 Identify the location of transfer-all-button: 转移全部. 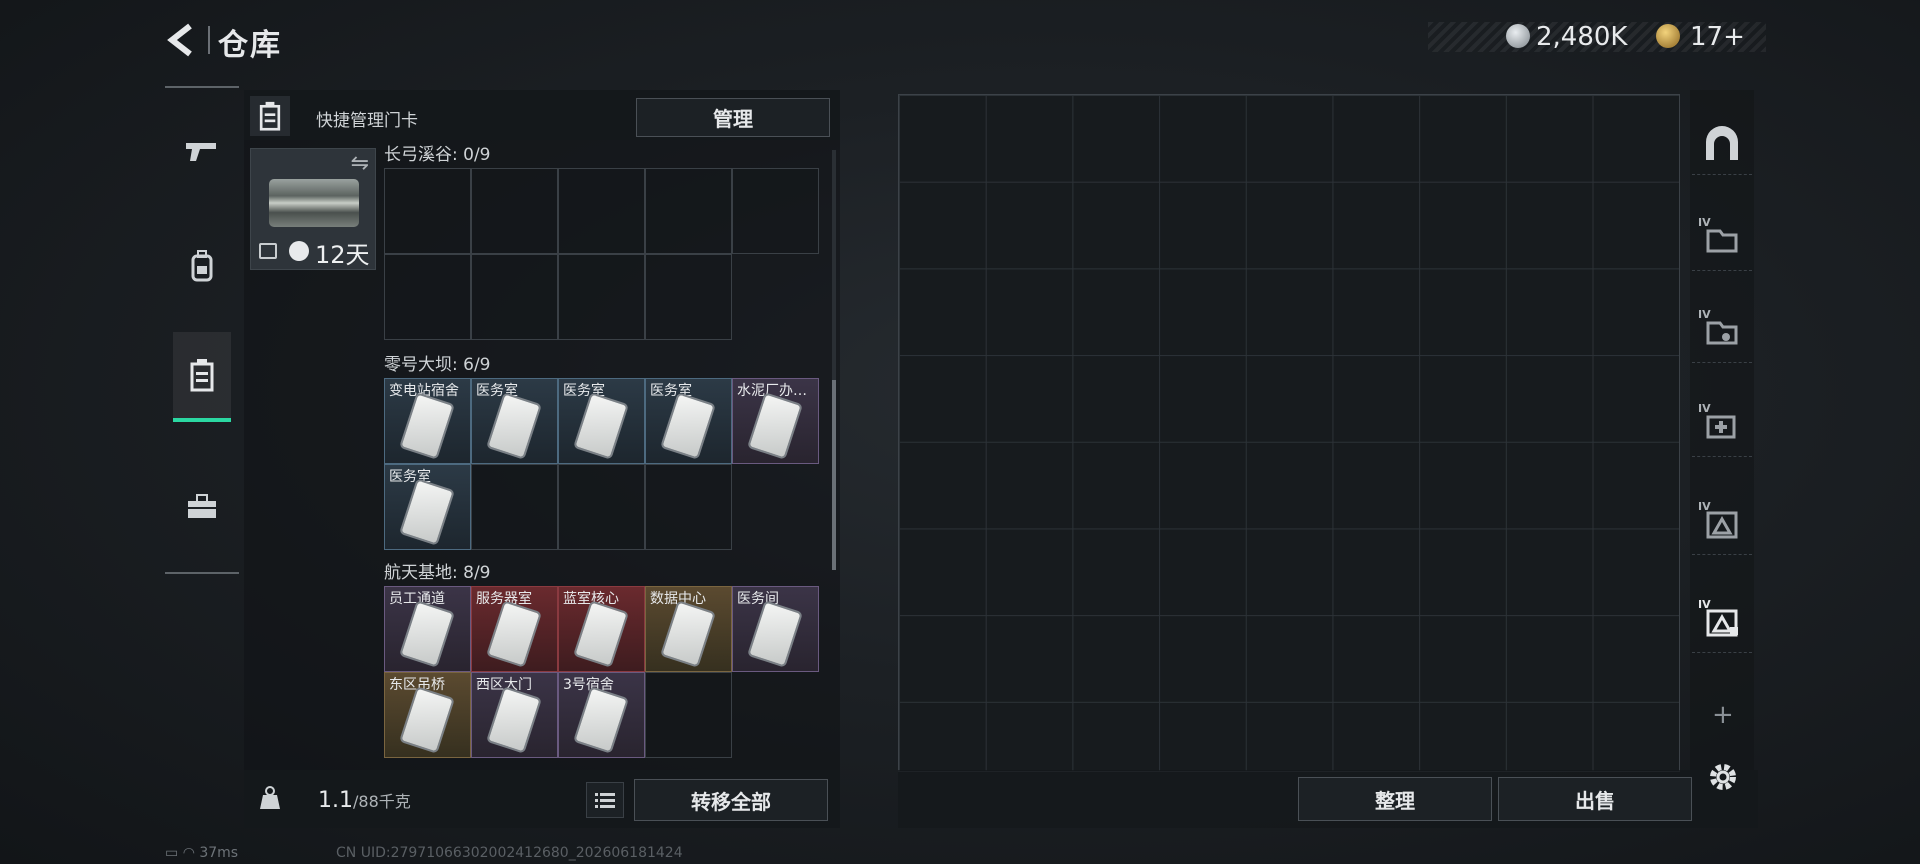
(731, 800).